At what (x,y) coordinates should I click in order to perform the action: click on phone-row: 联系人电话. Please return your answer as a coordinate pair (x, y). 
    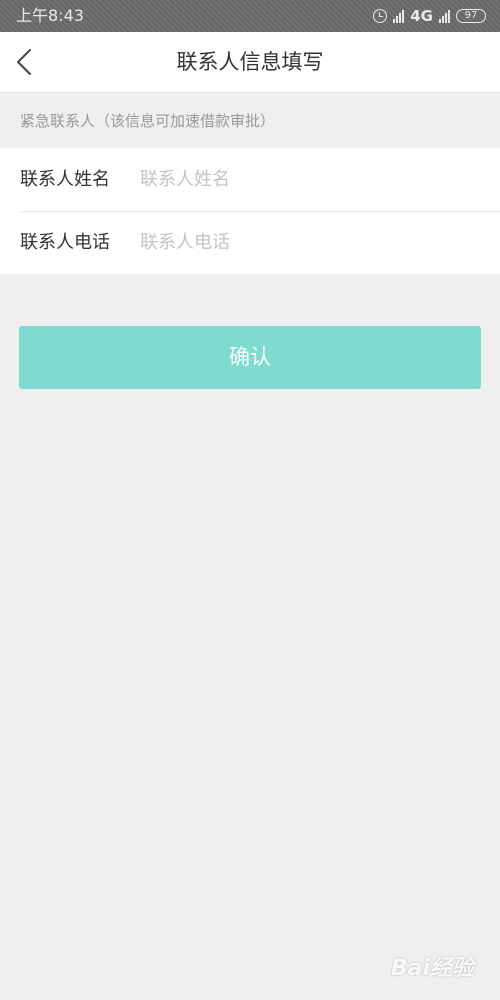
    Looking at the image, I should click on (250, 242).